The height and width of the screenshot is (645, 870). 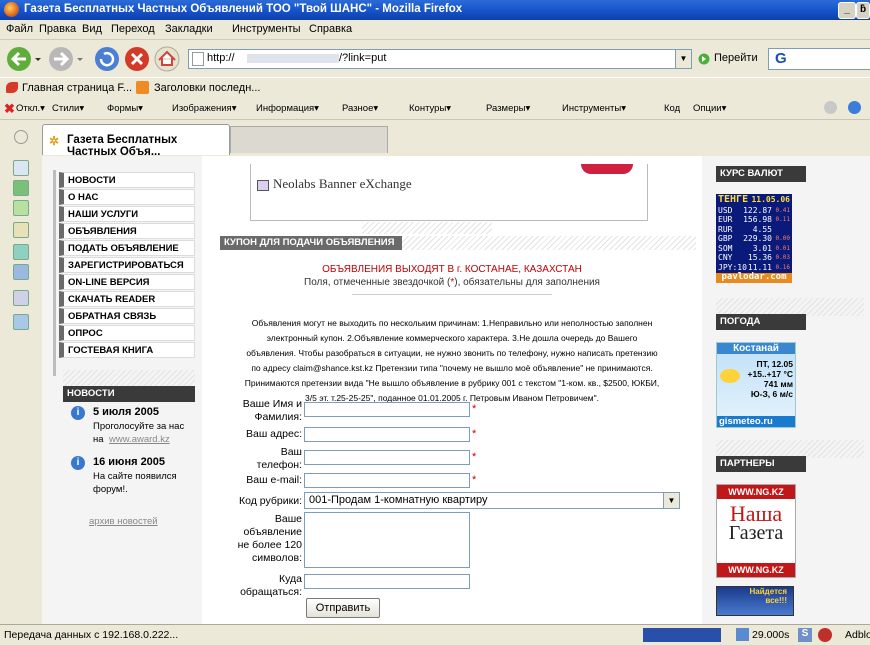 I want to click on menu-edit: Правка, so click(x=57, y=29).